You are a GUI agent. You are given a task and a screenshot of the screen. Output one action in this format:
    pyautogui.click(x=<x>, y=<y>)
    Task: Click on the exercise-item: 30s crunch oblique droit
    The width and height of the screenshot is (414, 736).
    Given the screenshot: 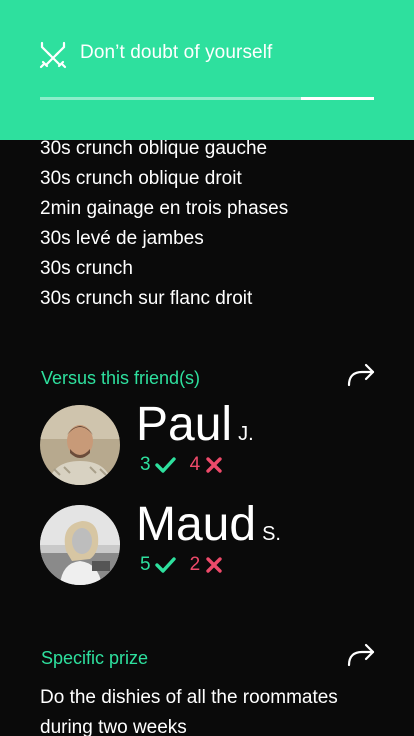 What is the action you would take?
    pyautogui.click(x=141, y=178)
    